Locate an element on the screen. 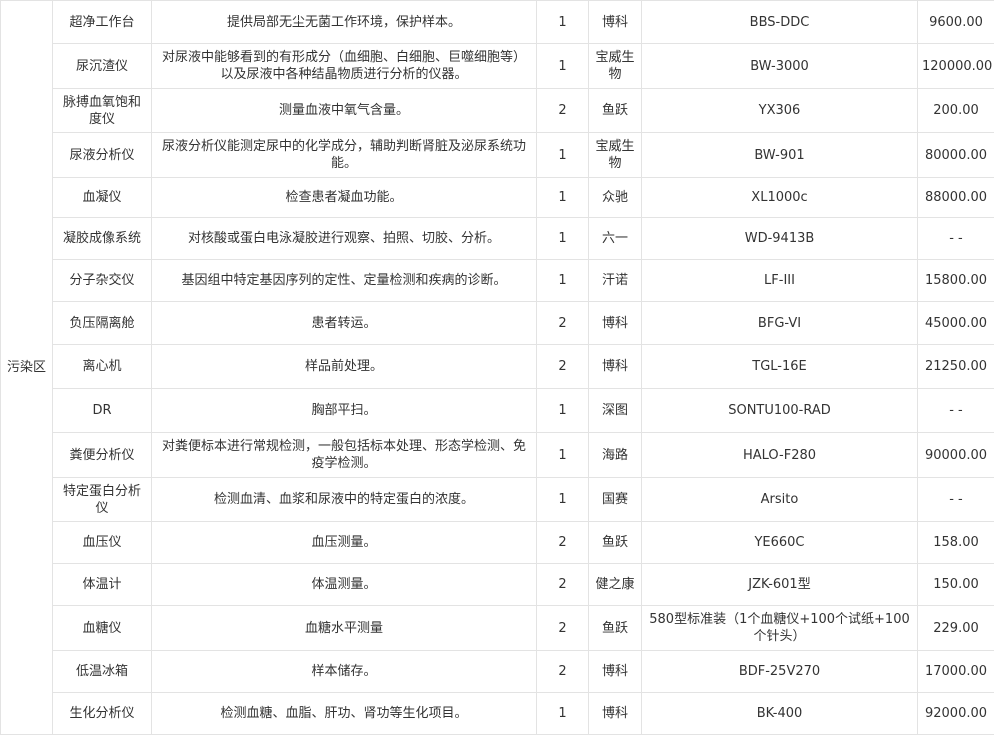  equipment-description: 血压测量。 is located at coordinates (344, 542).